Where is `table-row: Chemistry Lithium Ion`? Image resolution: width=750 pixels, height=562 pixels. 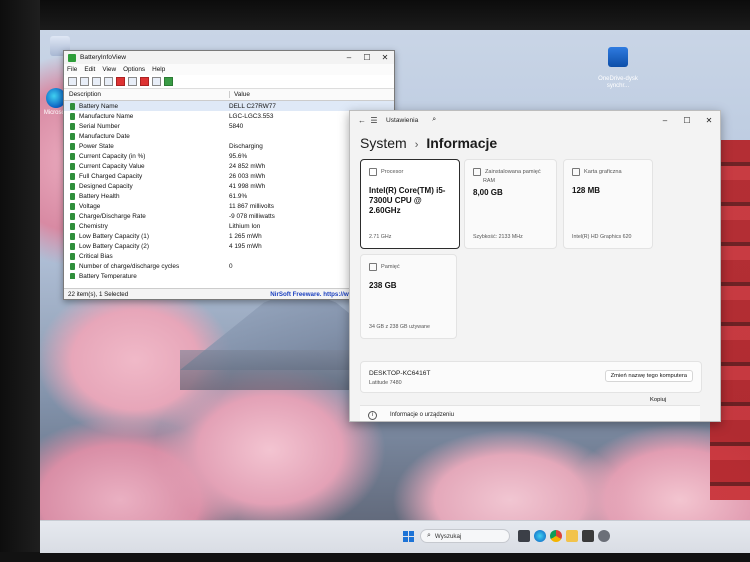
table-row: Chemistry Lithium Ion is located at coordinates (229, 226).